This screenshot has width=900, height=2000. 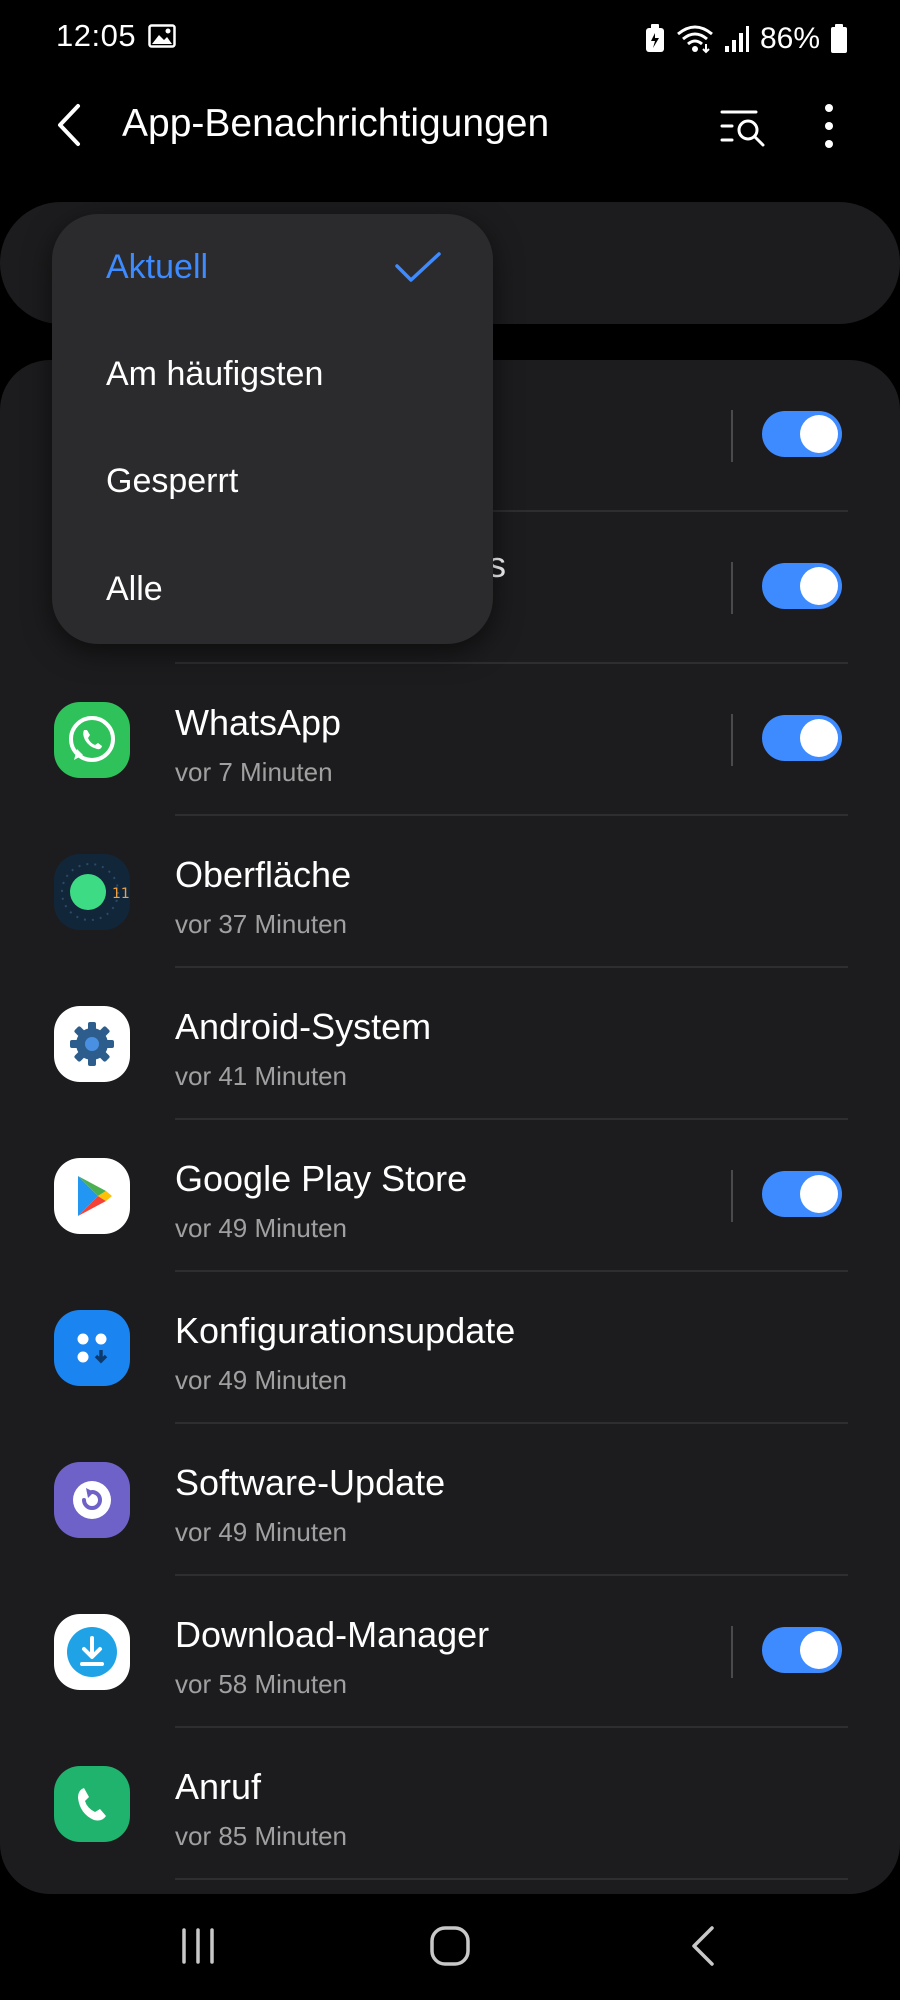 I want to click on config-update-icon, so click(x=92, y=1348).